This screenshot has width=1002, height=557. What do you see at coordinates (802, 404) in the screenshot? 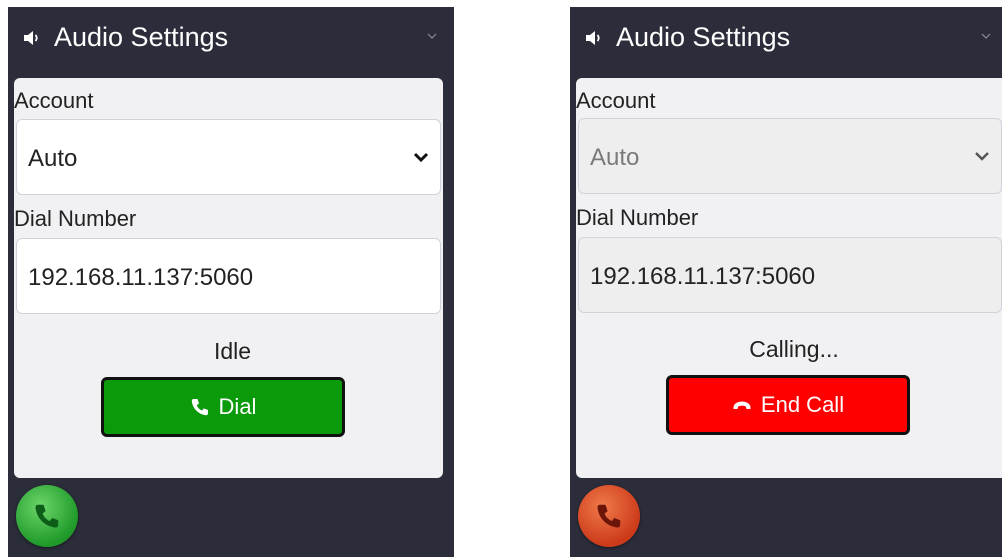
I see `end-call-button-label: End Call` at bounding box center [802, 404].